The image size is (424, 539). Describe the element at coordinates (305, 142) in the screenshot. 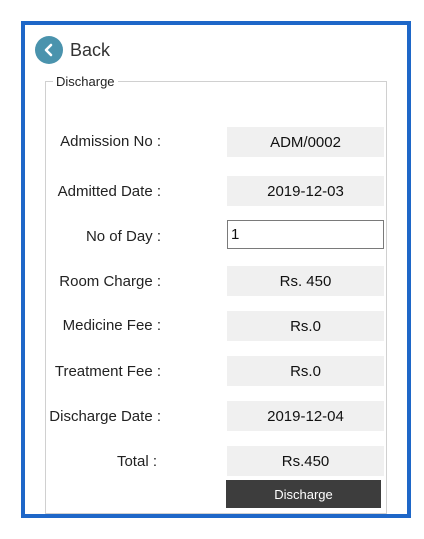

I see `admission-no-value: ADM/0002` at that location.